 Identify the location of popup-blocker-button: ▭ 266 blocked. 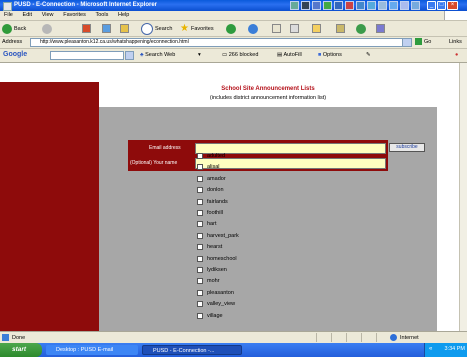
(240, 55).